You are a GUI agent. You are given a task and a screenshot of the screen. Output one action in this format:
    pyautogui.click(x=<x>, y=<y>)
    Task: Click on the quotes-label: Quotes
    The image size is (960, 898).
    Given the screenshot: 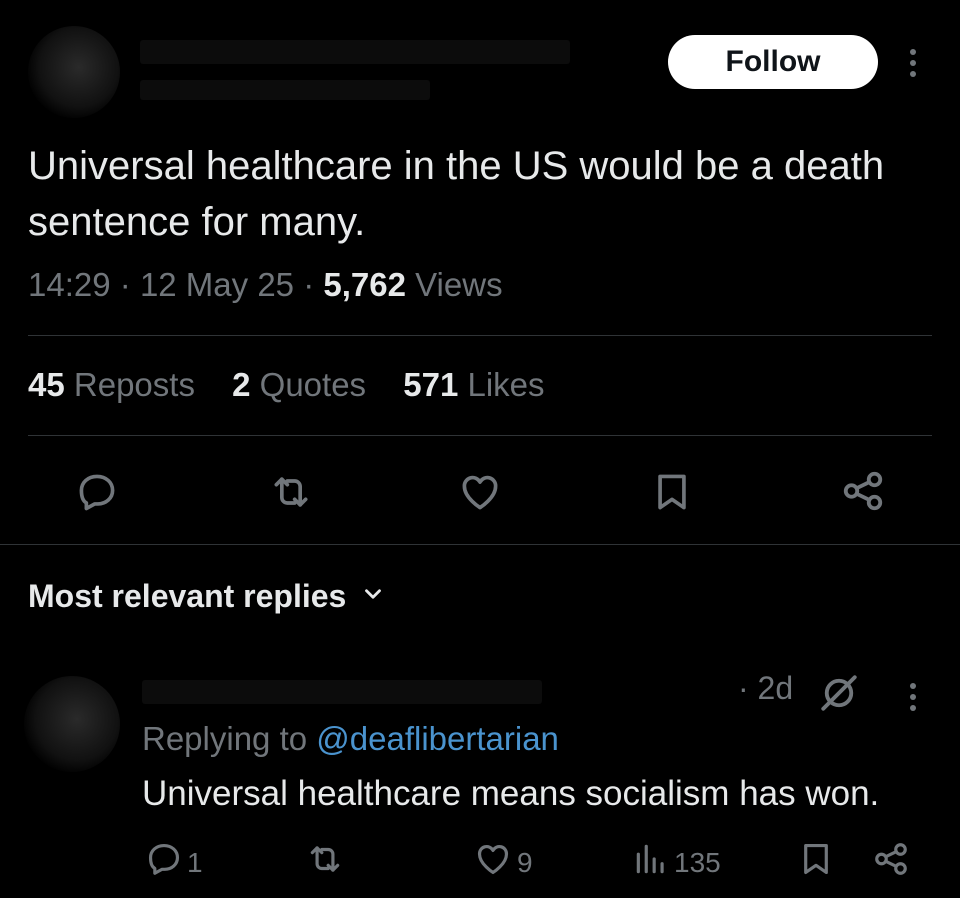 What is the action you would take?
    pyautogui.click(x=313, y=384)
    